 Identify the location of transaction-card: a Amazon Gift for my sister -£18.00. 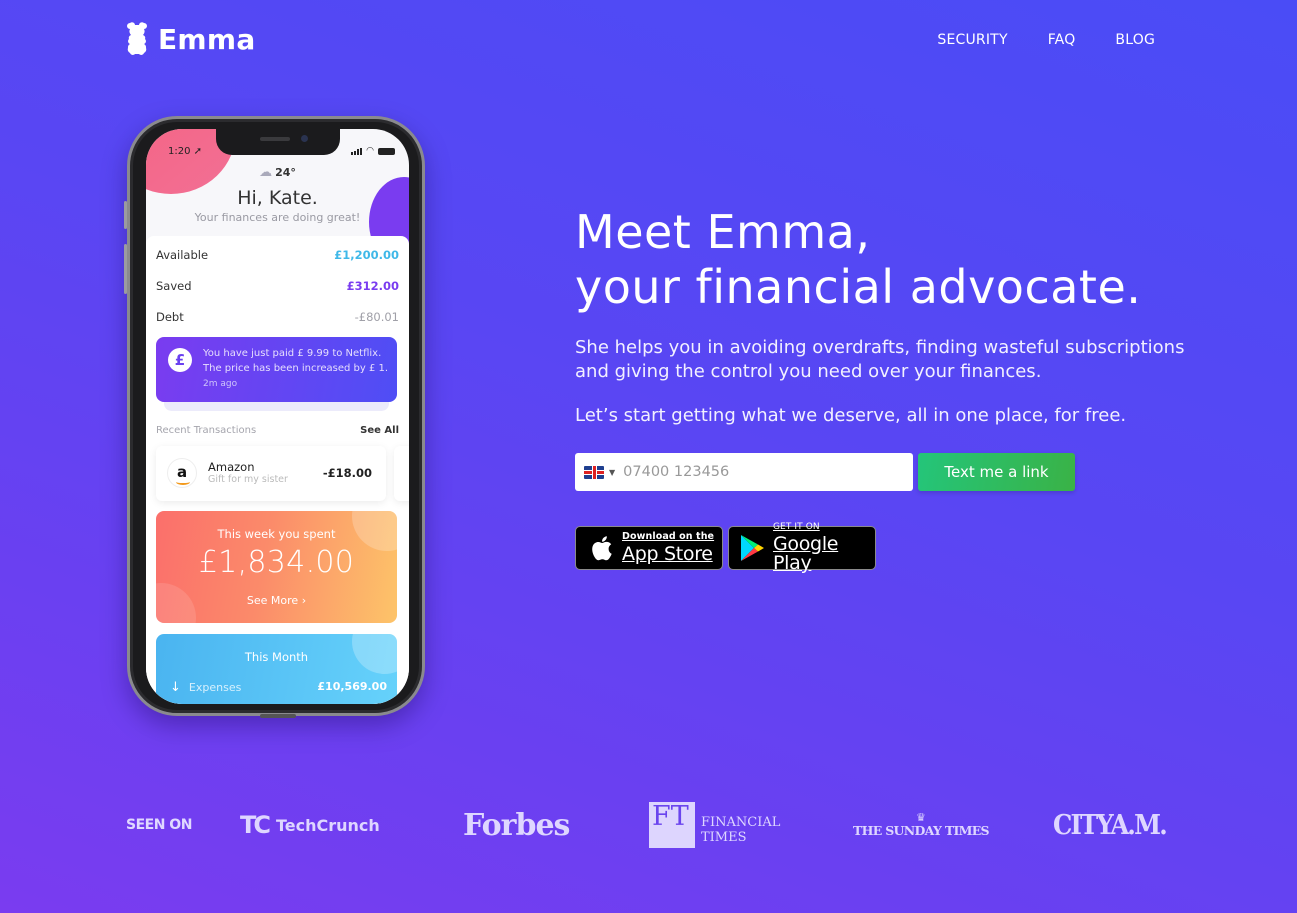
(271, 473).